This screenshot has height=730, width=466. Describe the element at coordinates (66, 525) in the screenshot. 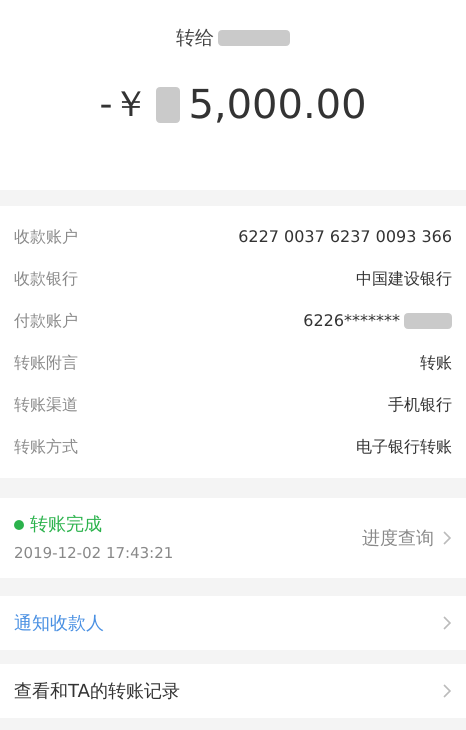

I see `status-label: 转账完成` at that location.